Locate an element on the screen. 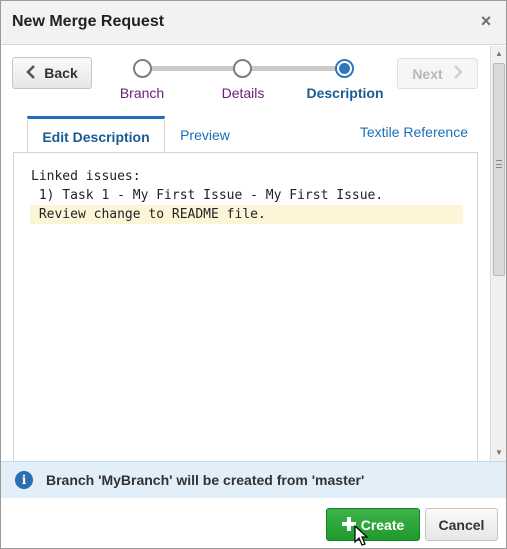 The height and width of the screenshot is (549, 507). close-icon: × is located at coordinates (486, 21).